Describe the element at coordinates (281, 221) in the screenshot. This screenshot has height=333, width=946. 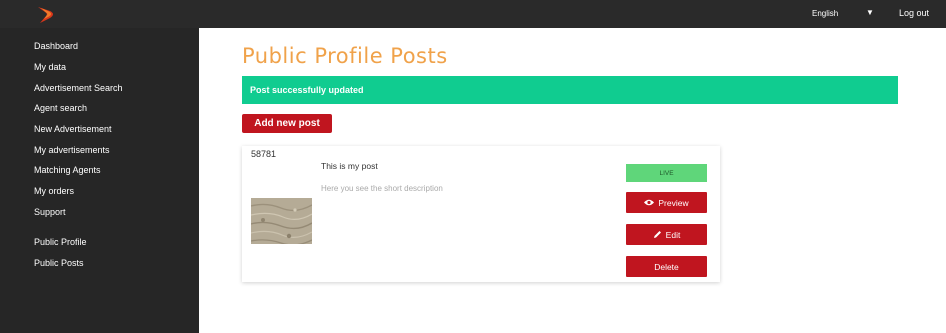
I see `post-thumbnail` at that location.